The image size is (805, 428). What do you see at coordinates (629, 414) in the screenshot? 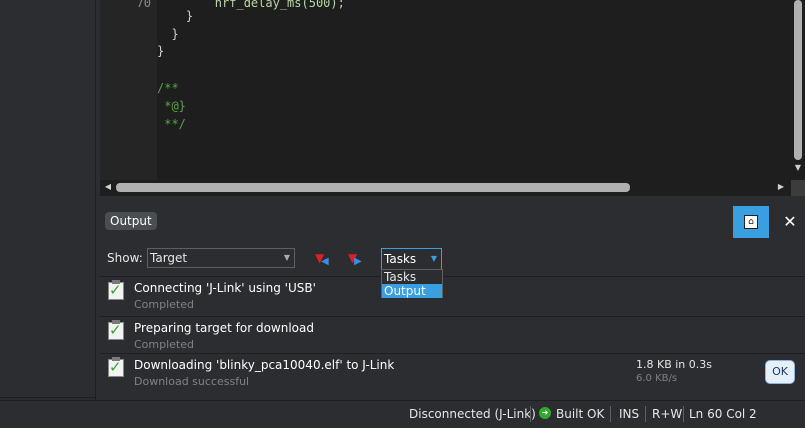
I see `insert-mode: INS` at bounding box center [629, 414].